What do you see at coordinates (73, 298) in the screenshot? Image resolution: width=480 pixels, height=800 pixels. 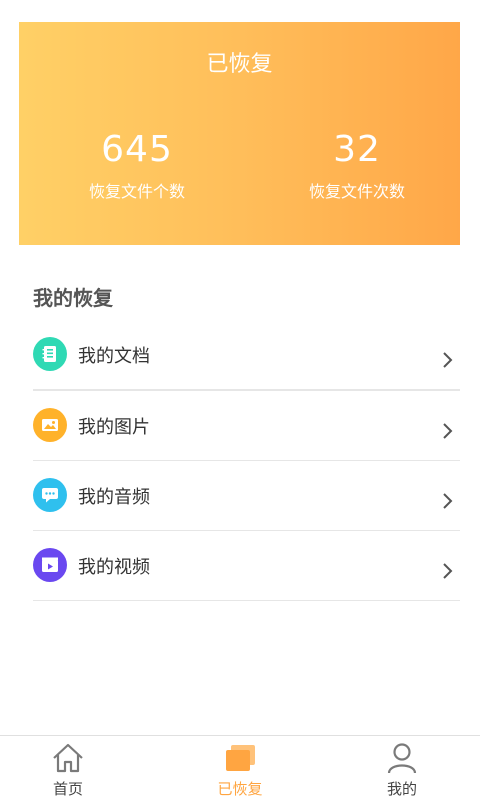 I see `section-title: 我的恢复` at bounding box center [73, 298].